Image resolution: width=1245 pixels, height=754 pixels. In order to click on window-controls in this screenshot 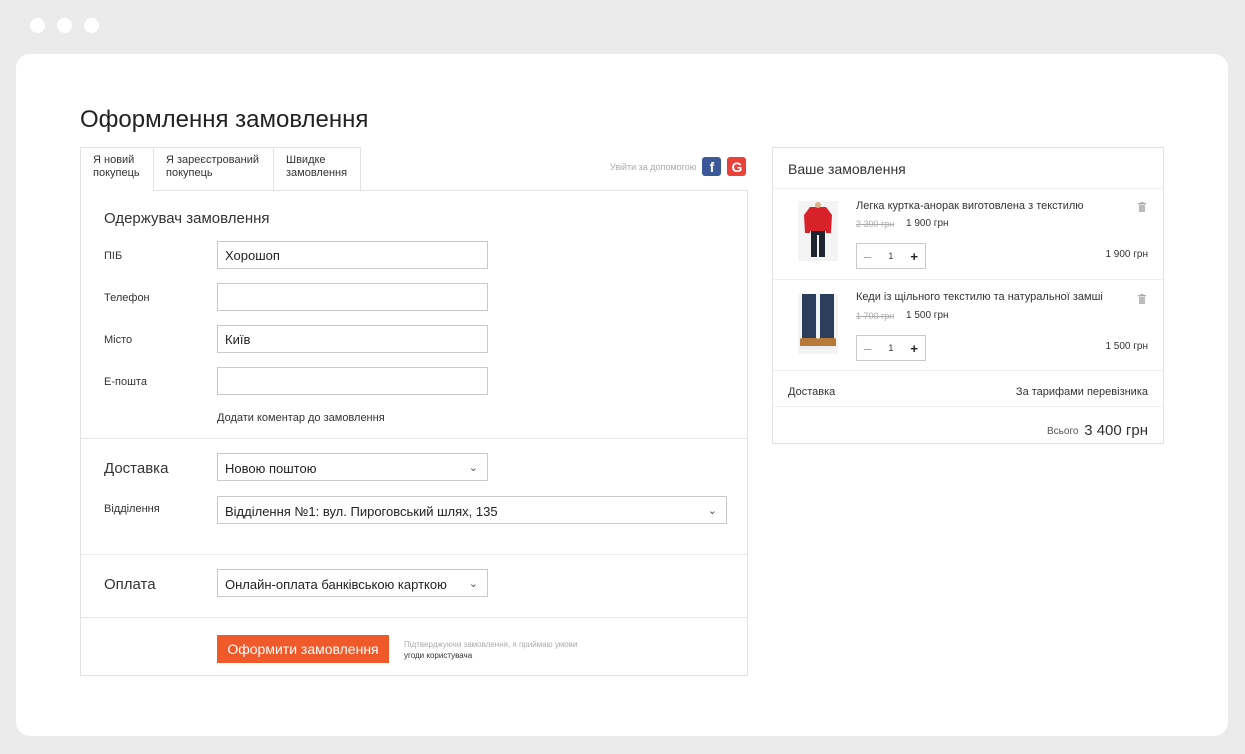, I will do `click(64, 25)`.